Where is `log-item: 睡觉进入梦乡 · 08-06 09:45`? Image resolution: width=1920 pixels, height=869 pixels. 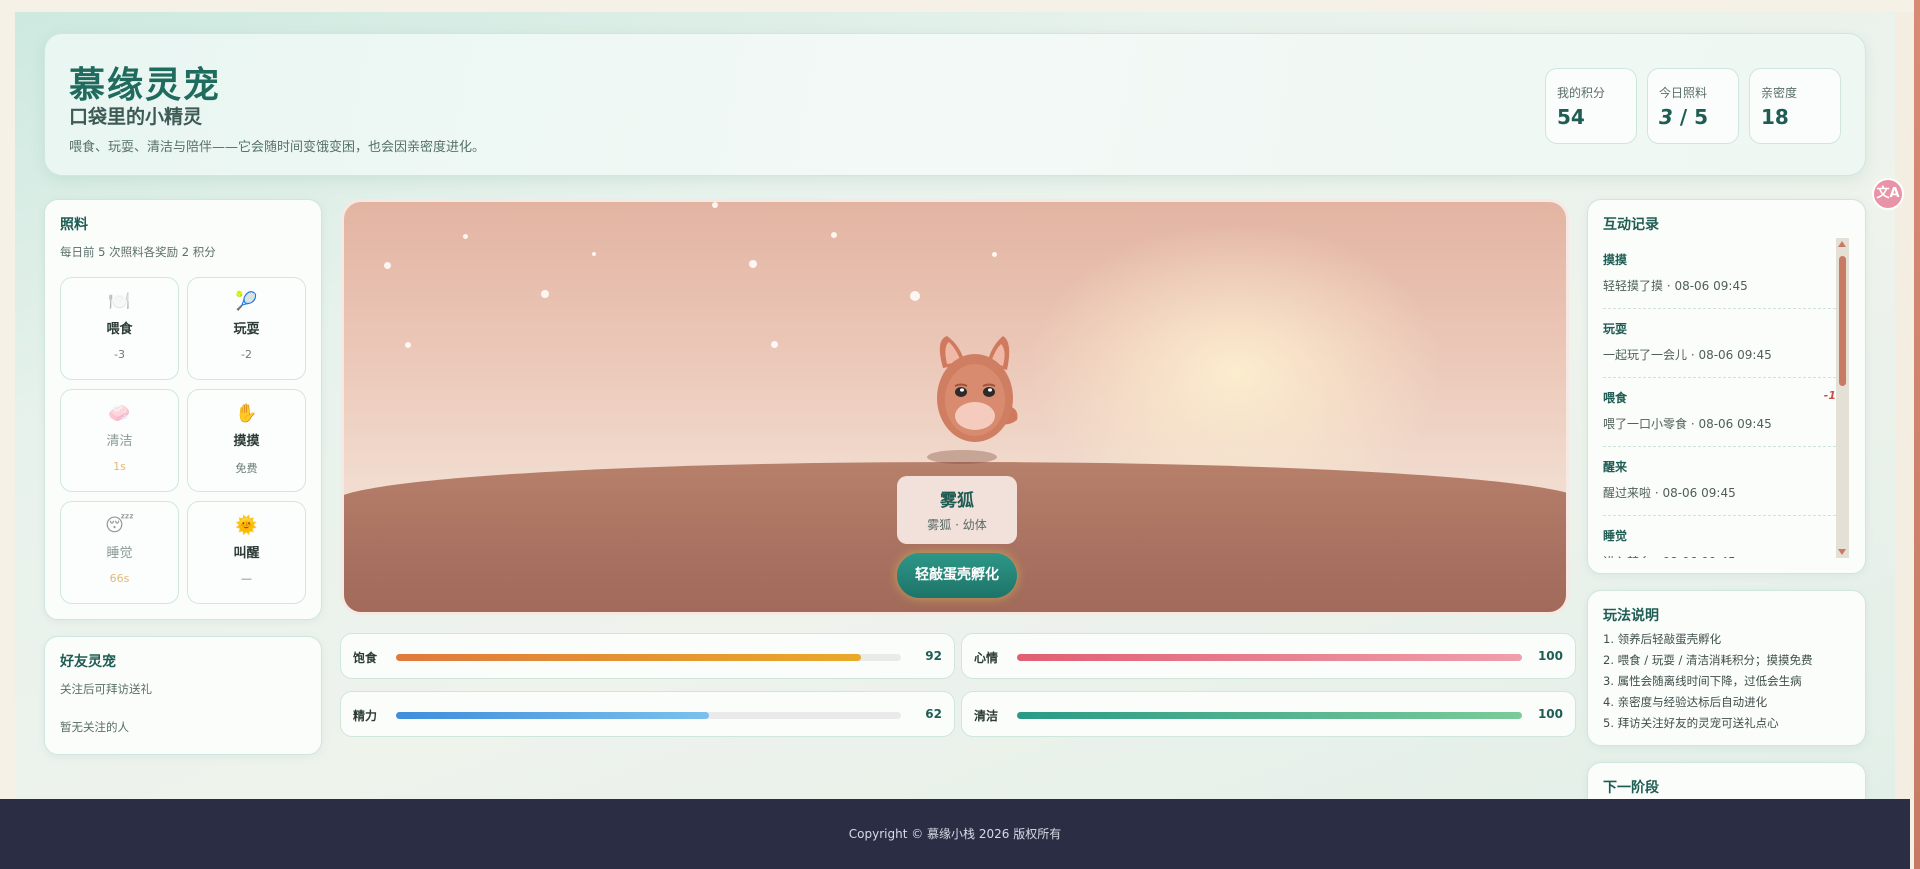
log-item: 睡觉进入梦乡 · 08-06 09:45 is located at coordinates (1719, 537).